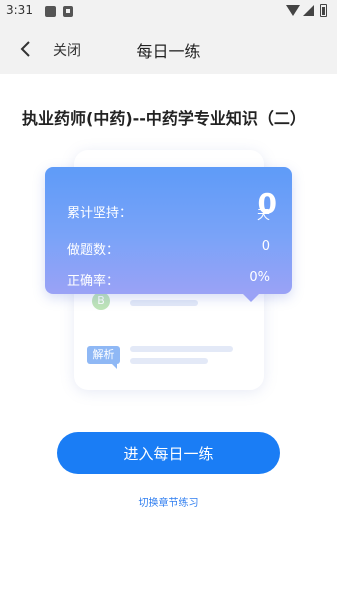 This screenshot has height=600, width=337. Describe the element at coordinates (101, 301) in the screenshot. I see `option-b-icon: B` at that location.